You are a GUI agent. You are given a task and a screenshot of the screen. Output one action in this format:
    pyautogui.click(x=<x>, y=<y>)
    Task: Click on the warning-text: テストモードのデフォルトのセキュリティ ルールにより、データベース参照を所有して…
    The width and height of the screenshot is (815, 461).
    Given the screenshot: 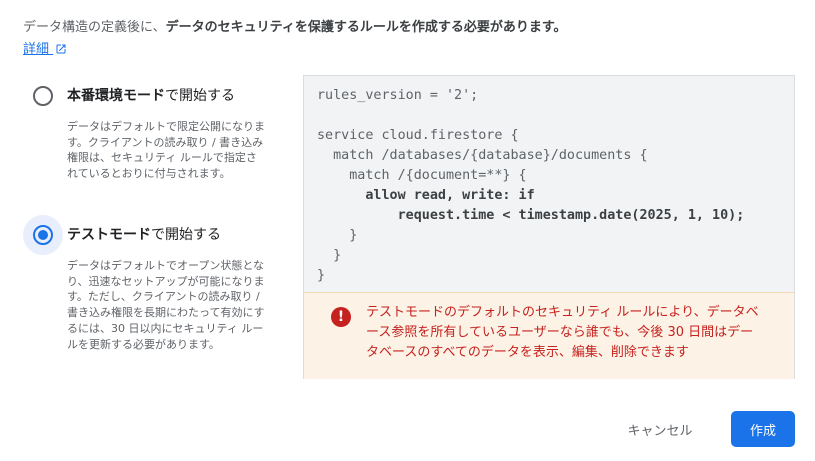 What is the action you would take?
    pyautogui.click(x=562, y=332)
    